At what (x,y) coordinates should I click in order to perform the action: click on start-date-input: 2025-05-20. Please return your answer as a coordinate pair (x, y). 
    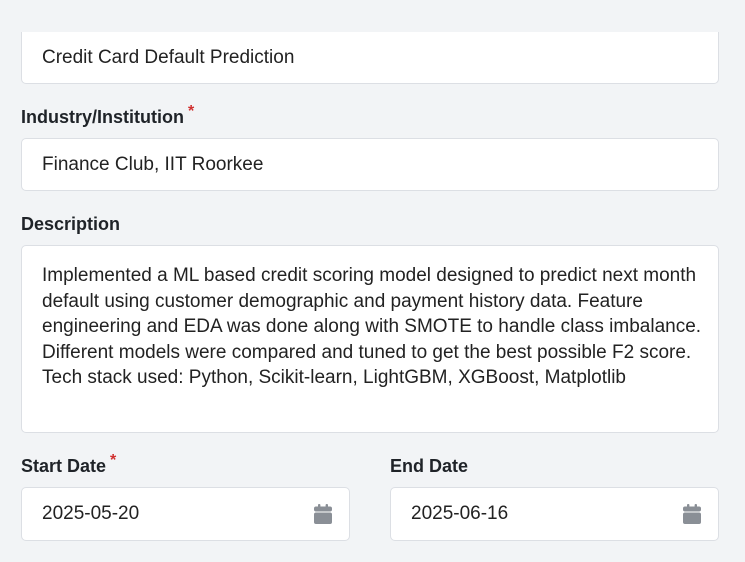
    Looking at the image, I should click on (185, 514).